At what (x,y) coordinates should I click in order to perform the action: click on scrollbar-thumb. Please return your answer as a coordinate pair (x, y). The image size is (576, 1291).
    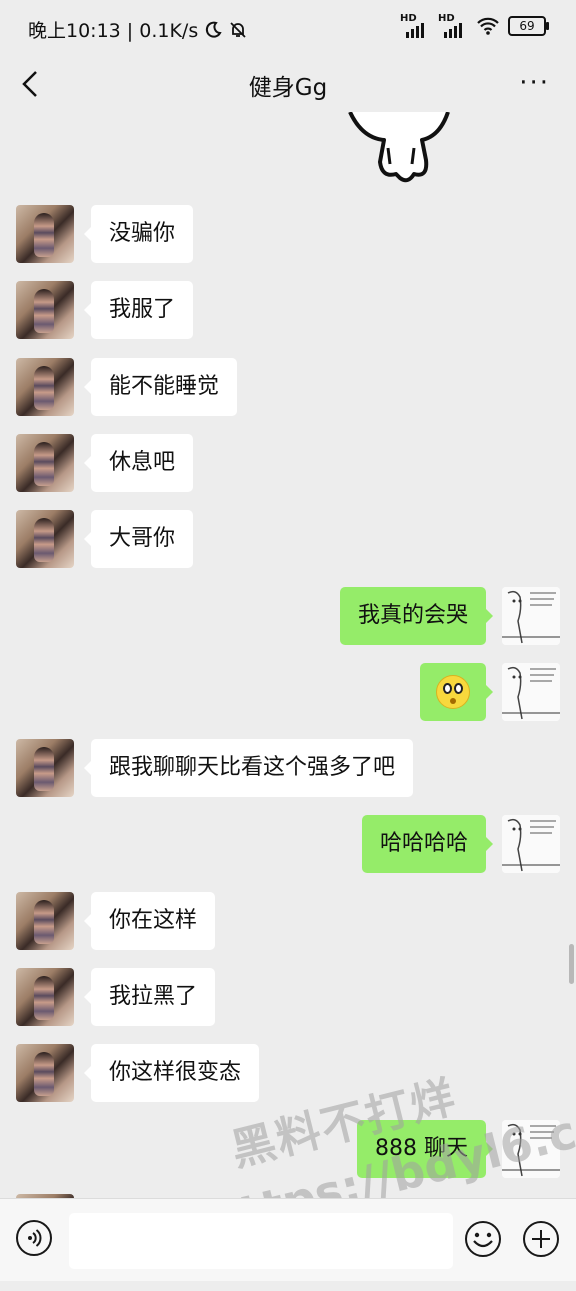
    Looking at the image, I should click on (571, 964).